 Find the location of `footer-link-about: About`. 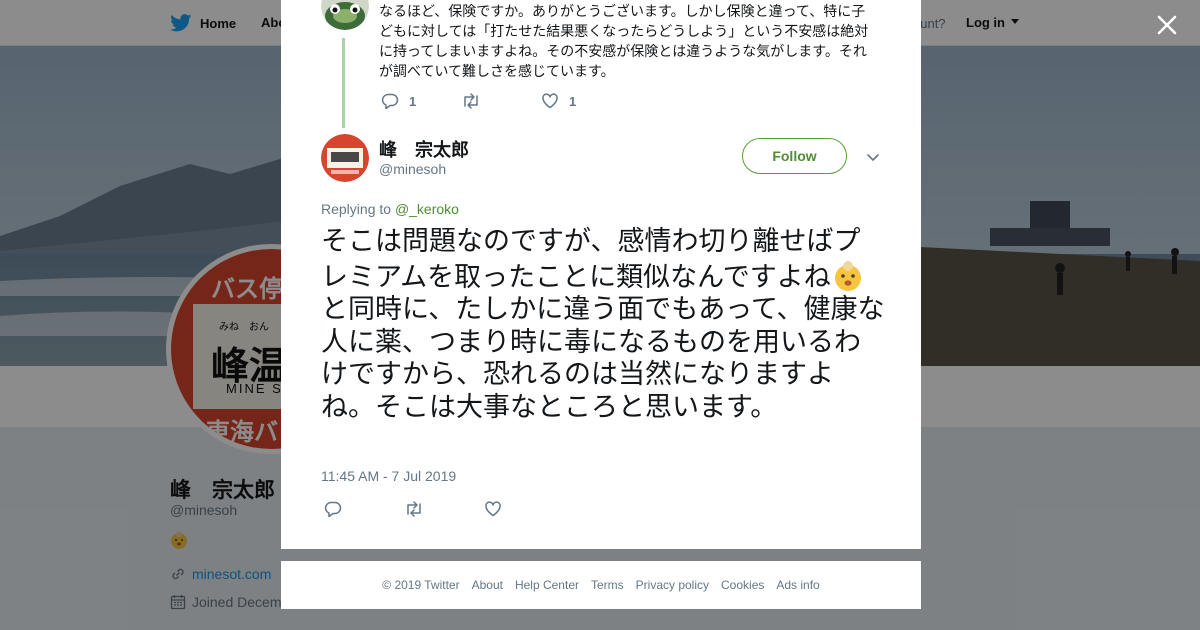

footer-link-about: About is located at coordinates (487, 585).